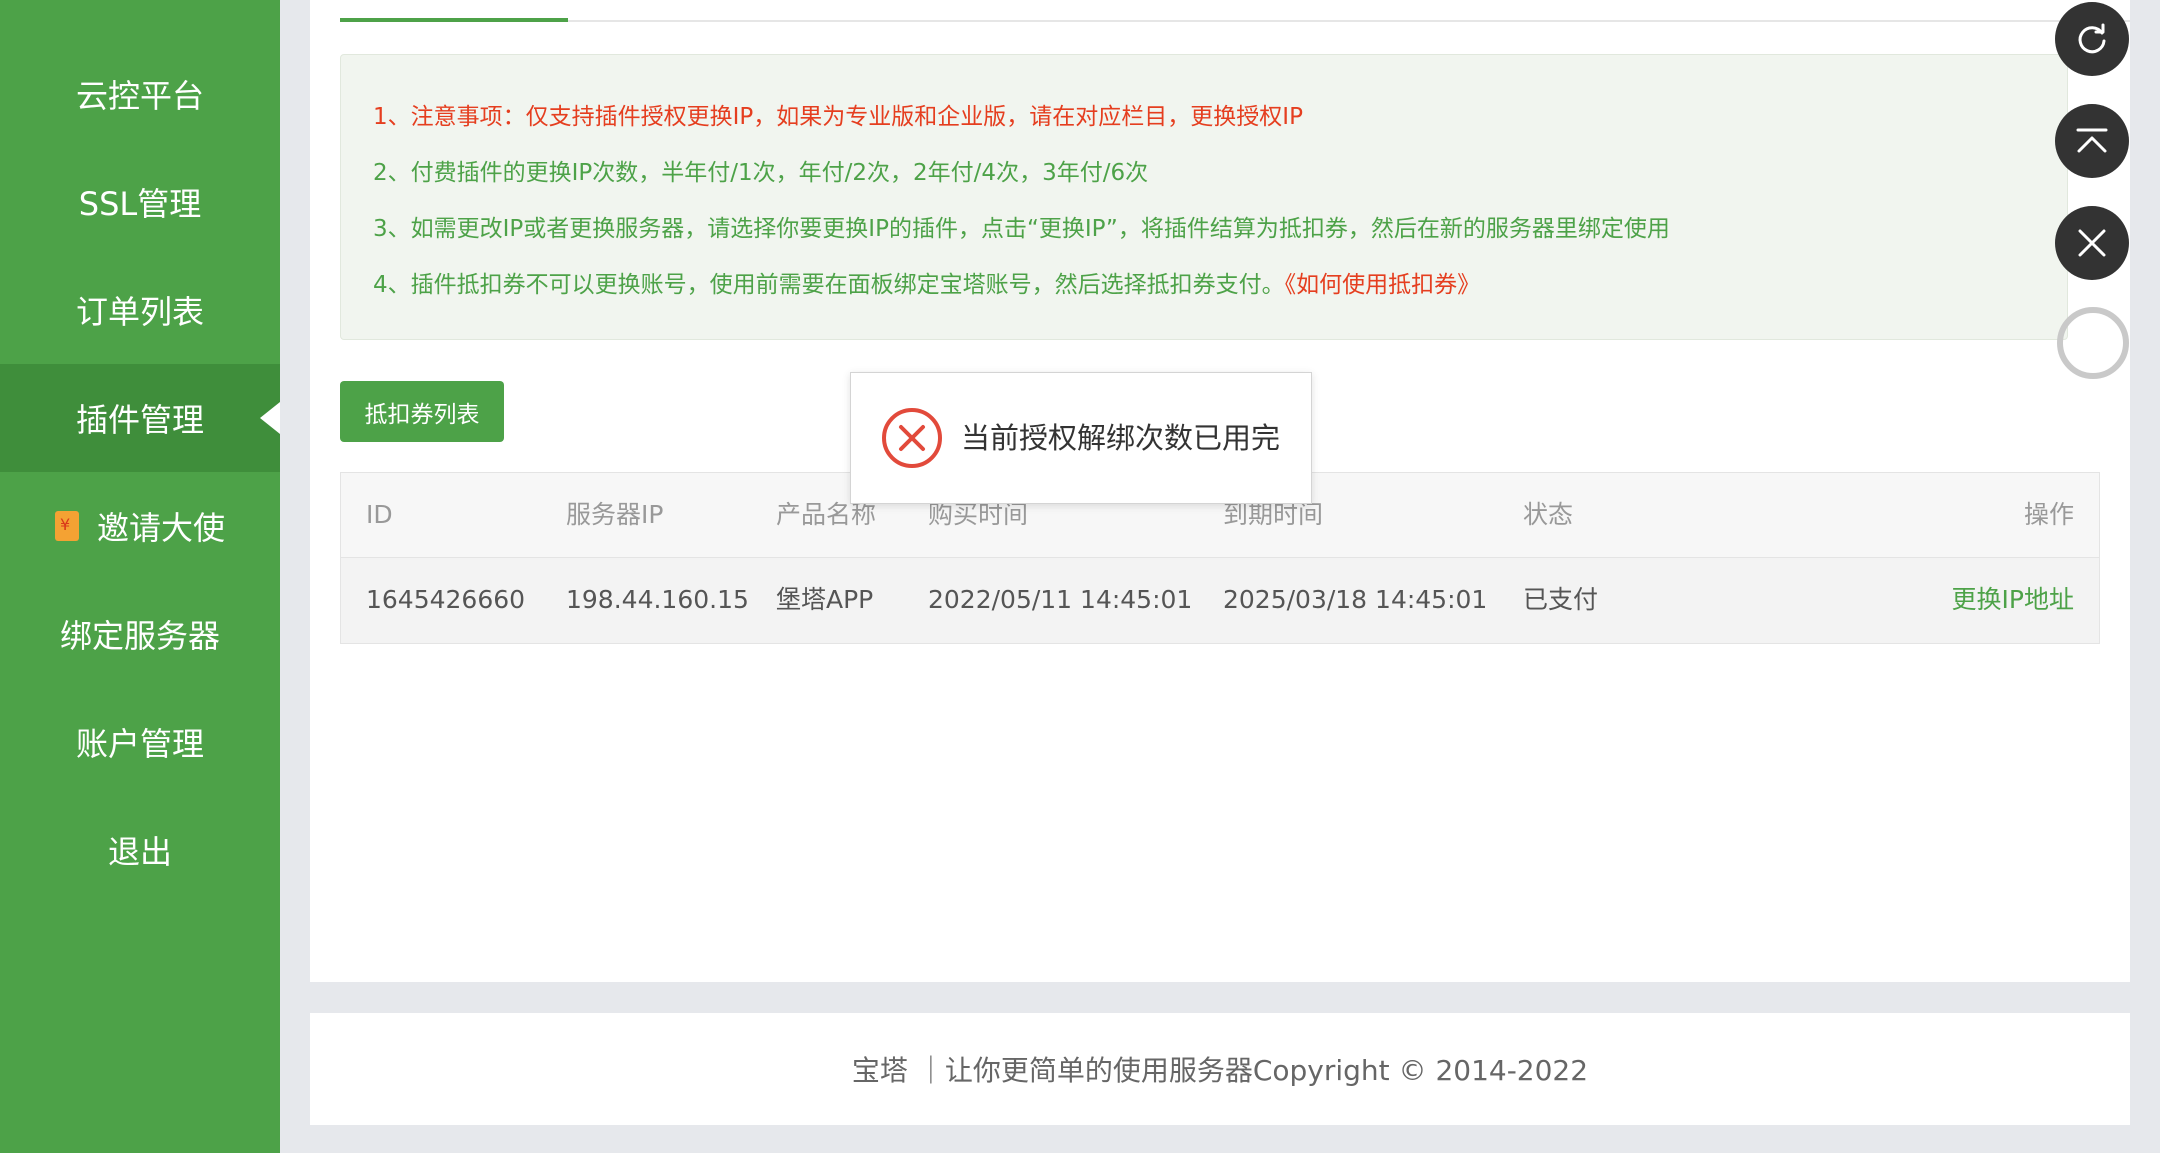 This screenshot has width=2160, height=1153. What do you see at coordinates (761, 173) in the screenshot?
I see `notice-line-2: 2、付费插件的更换IP次数，半年付/1次，年付/2次，2年付/4次，3年付/6次` at bounding box center [761, 173].